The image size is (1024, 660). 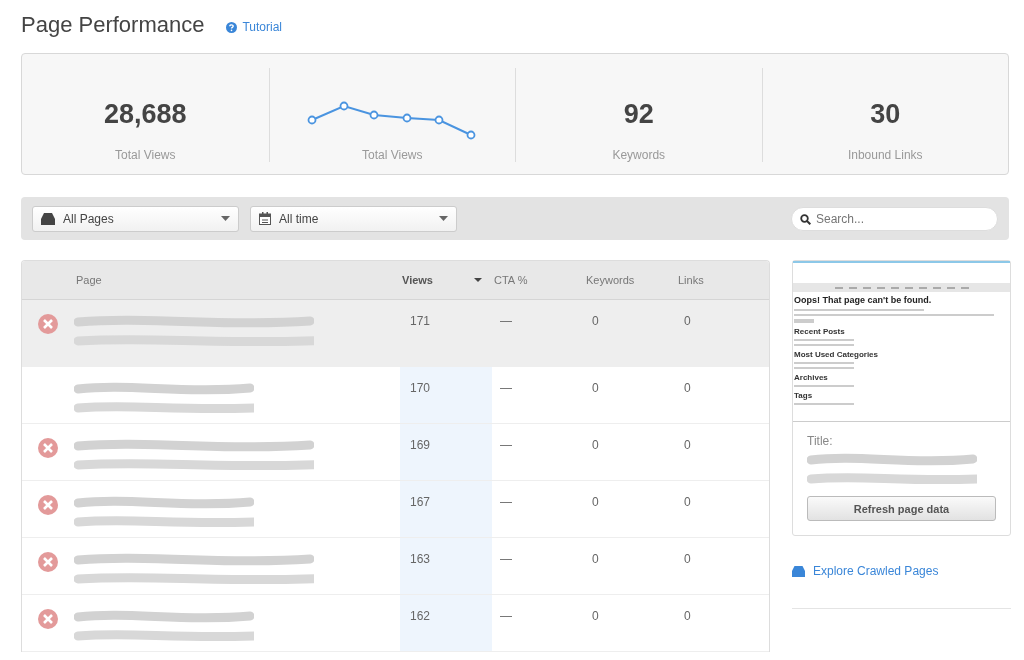 I want to click on column-header: Views, so click(x=446, y=280).